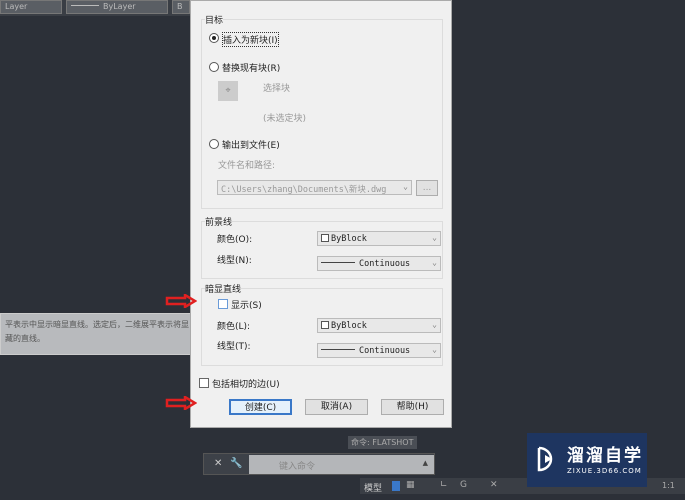 This screenshot has height=500, width=685. I want to click on show-obscured-label: 显示(S), so click(246, 304).